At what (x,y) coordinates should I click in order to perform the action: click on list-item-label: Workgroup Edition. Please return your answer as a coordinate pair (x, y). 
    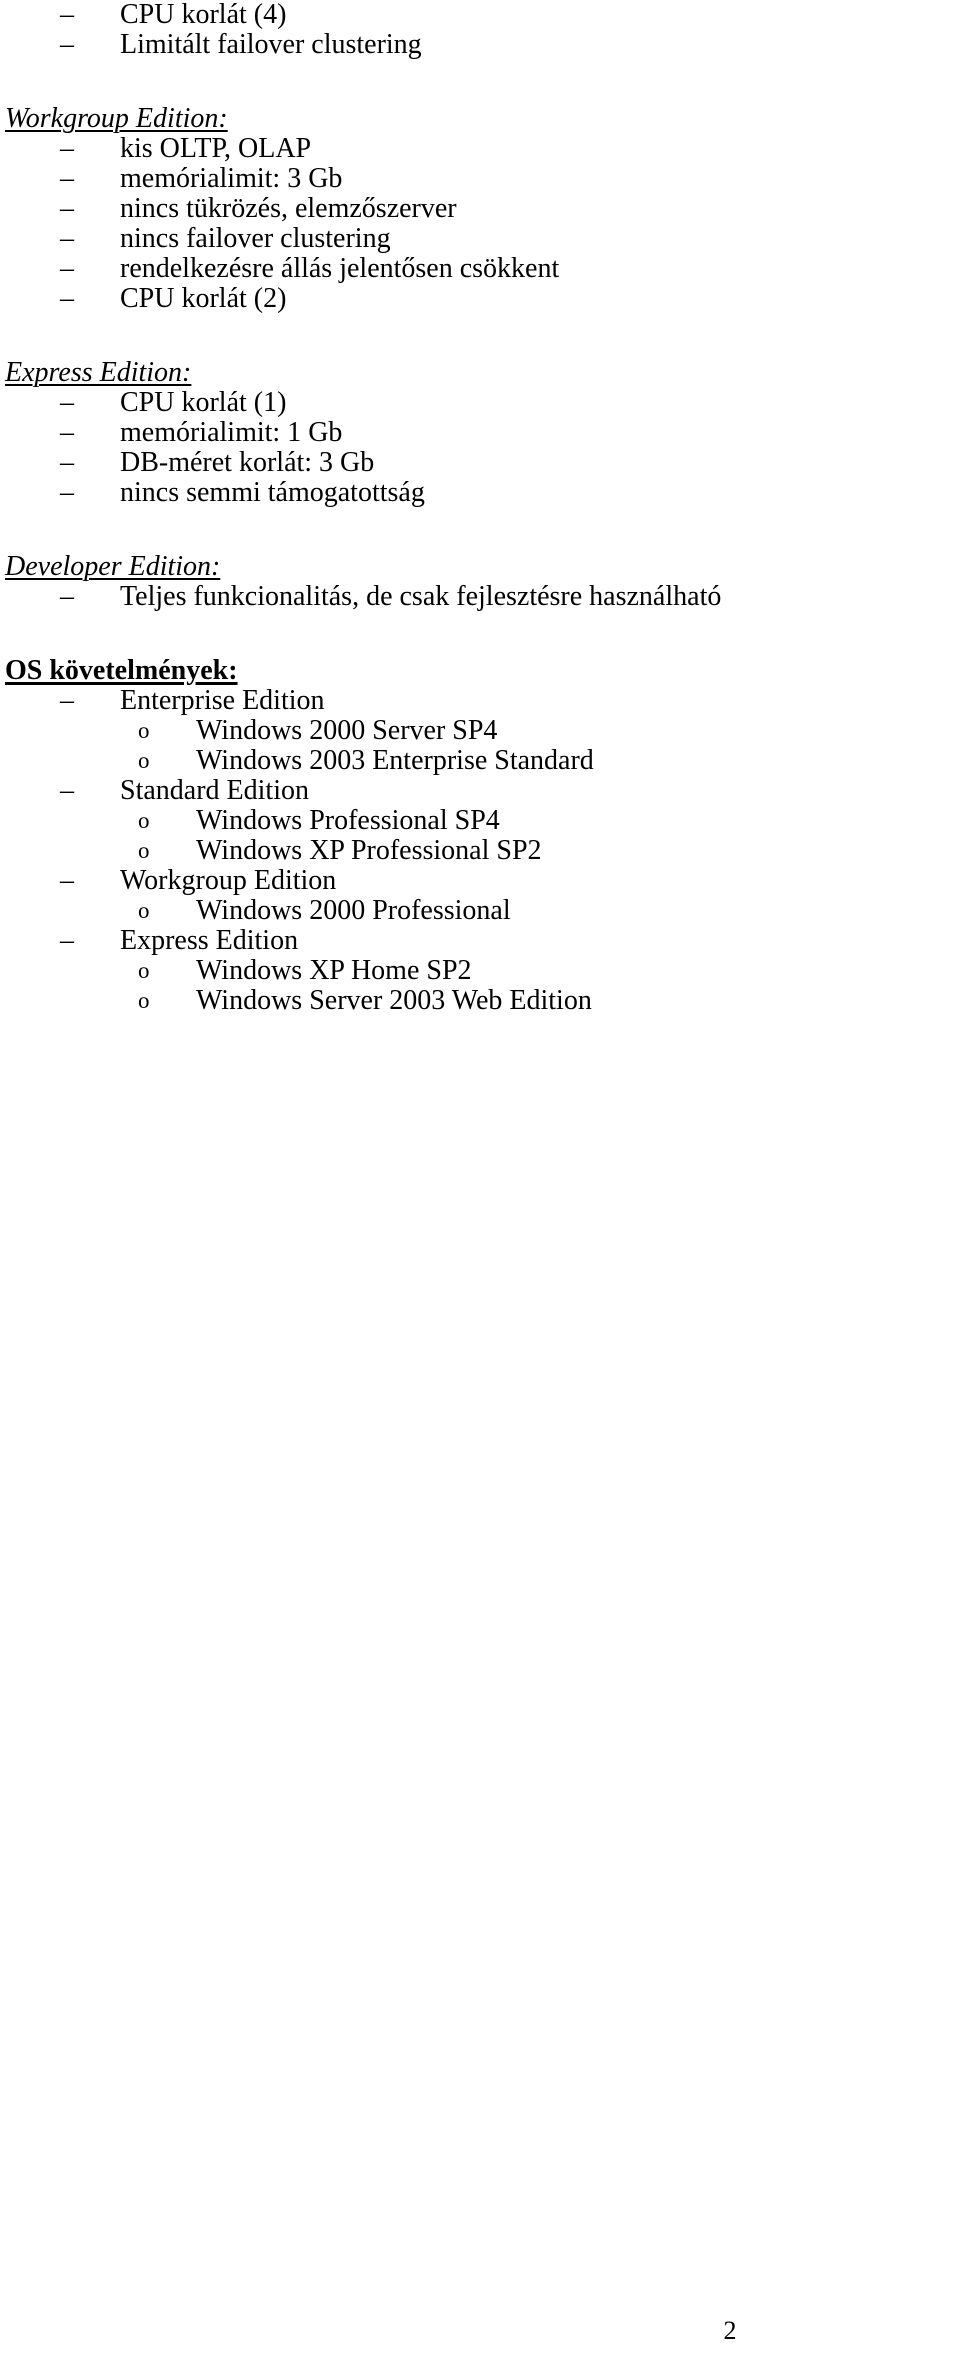
    Looking at the image, I should click on (228, 880).